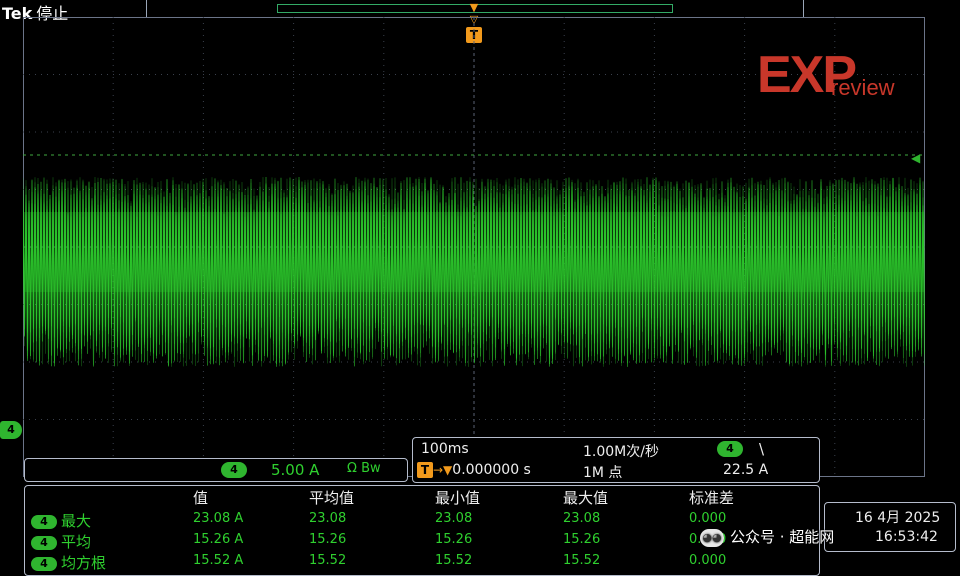 This screenshot has width=960, height=576. I want to click on col-header-mean: 平均值, so click(332, 498).